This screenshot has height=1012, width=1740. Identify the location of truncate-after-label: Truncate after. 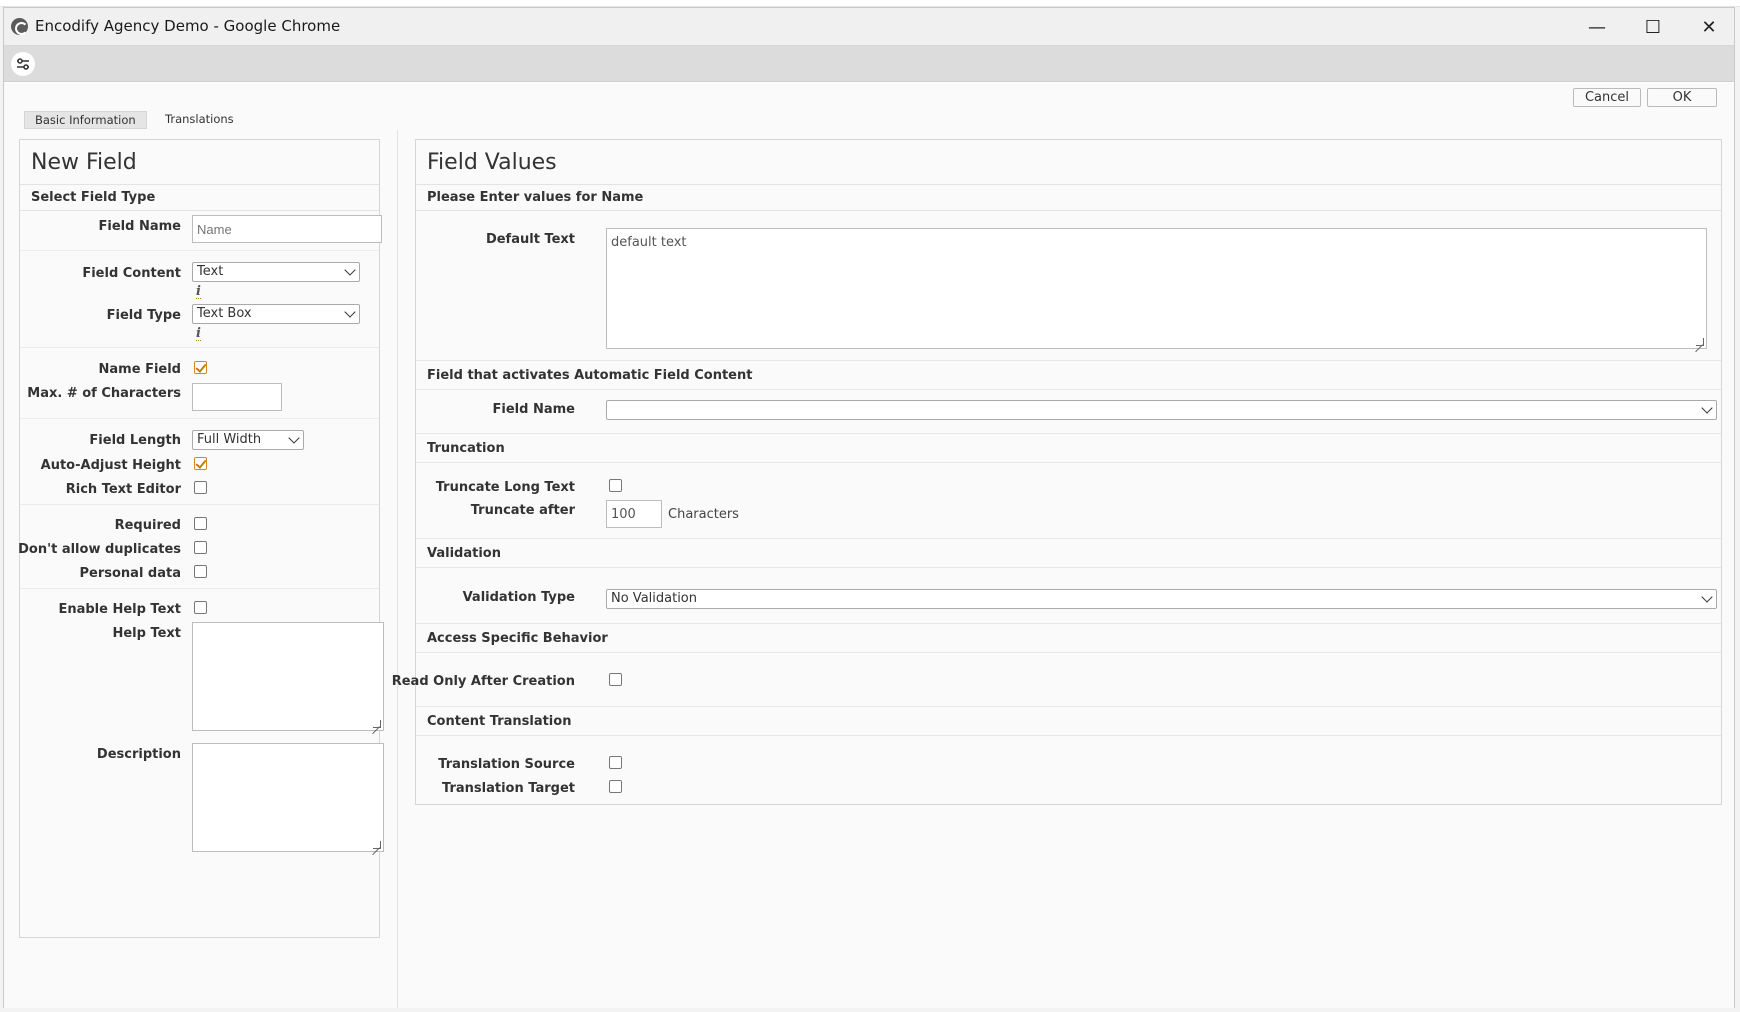
(522, 510).